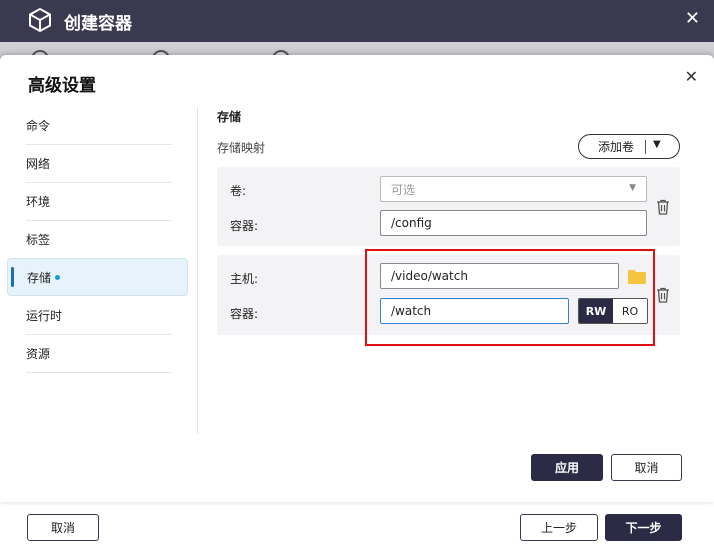 Image resolution: width=714 pixels, height=558 pixels. I want to click on volume-select: 可选 ▼, so click(513, 189).